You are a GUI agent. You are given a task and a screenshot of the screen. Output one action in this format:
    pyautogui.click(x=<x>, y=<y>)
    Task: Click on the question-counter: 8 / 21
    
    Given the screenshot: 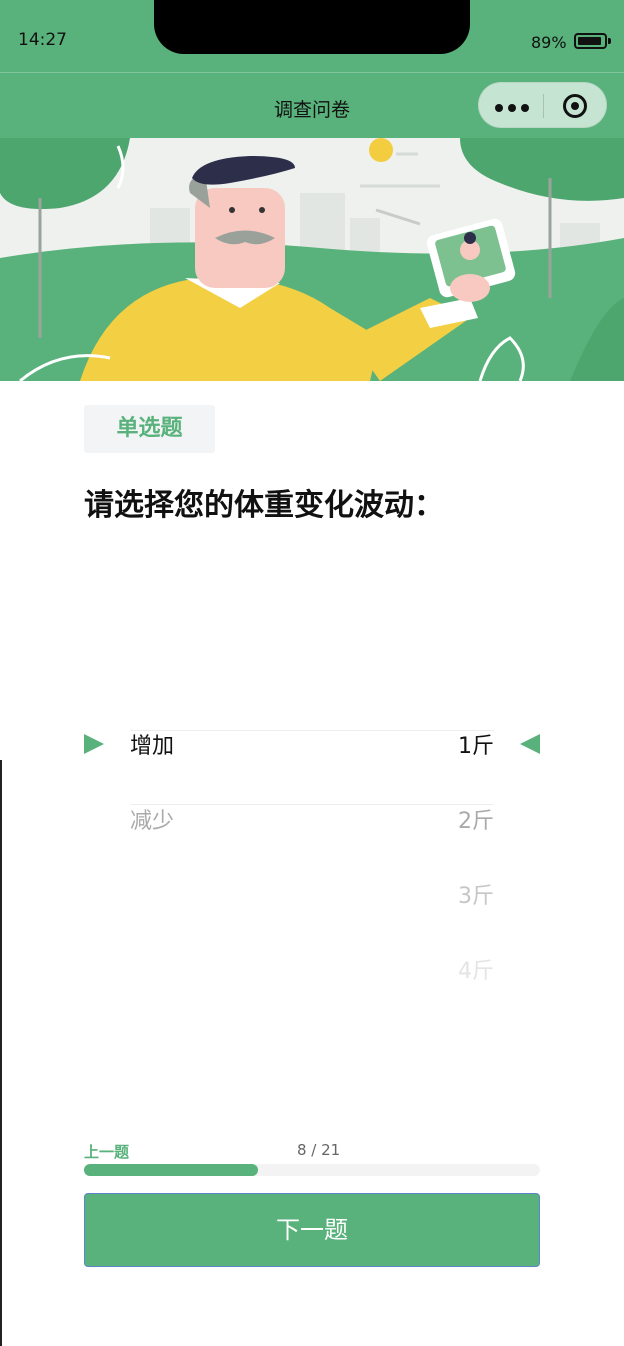 What is the action you would take?
    pyautogui.click(x=319, y=1150)
    